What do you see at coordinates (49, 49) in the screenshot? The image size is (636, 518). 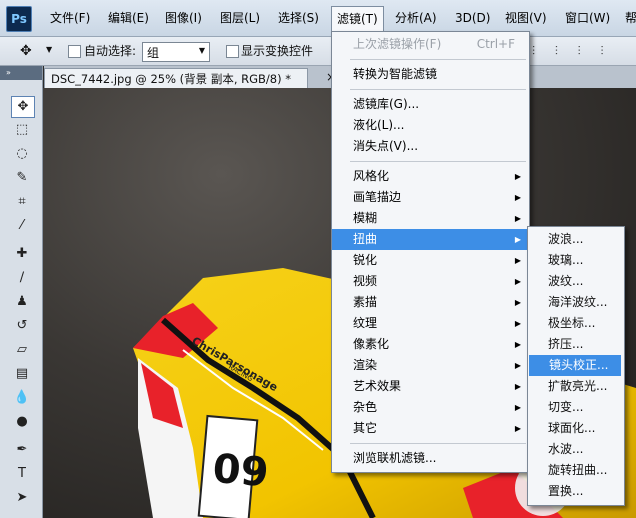 I see `tool-preset-caret-icon: ▼` at bounding box center [49, 49].